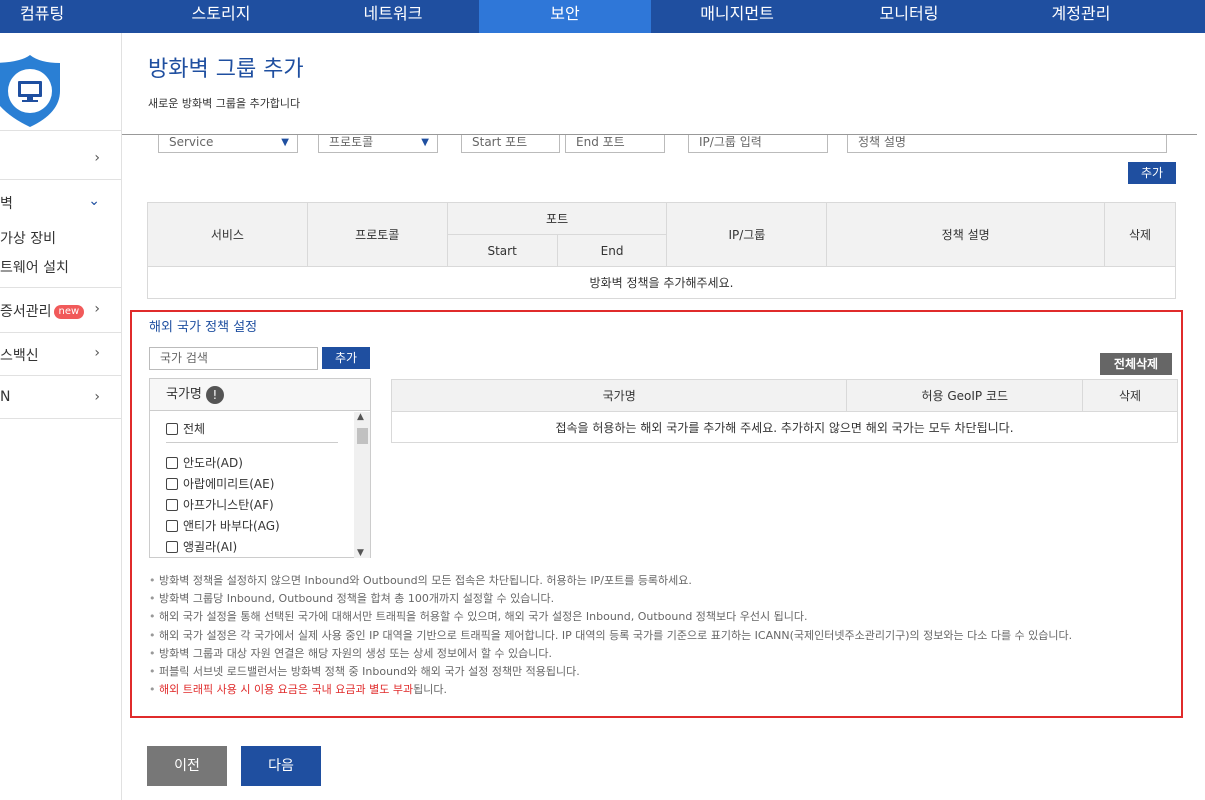  I want to click on scroll-thumb, so click(362, 436).